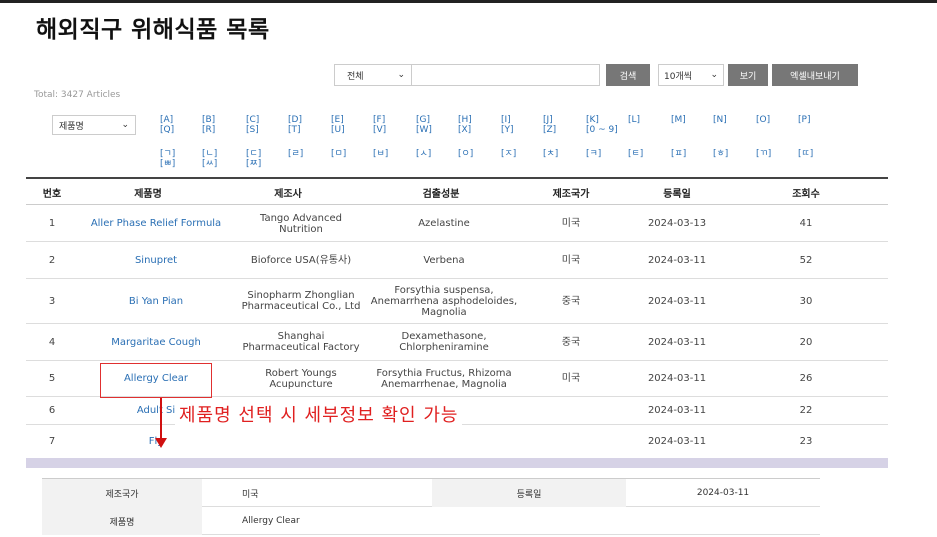 The image size is (937, 537). I want to click on page-size-label: 10개씩, so click(678, 76).